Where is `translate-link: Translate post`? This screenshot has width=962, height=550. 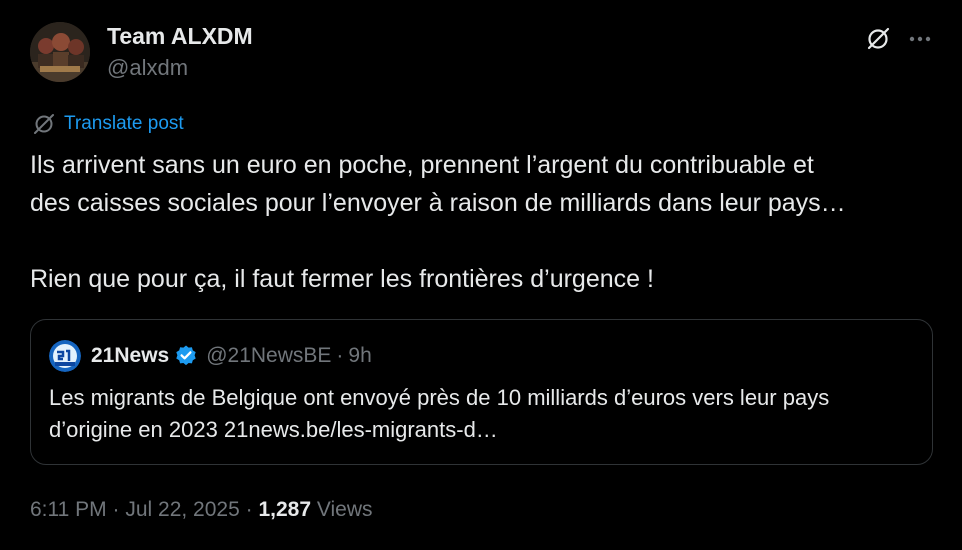
translate-link: Translate post is located at coordinates (108, 124).